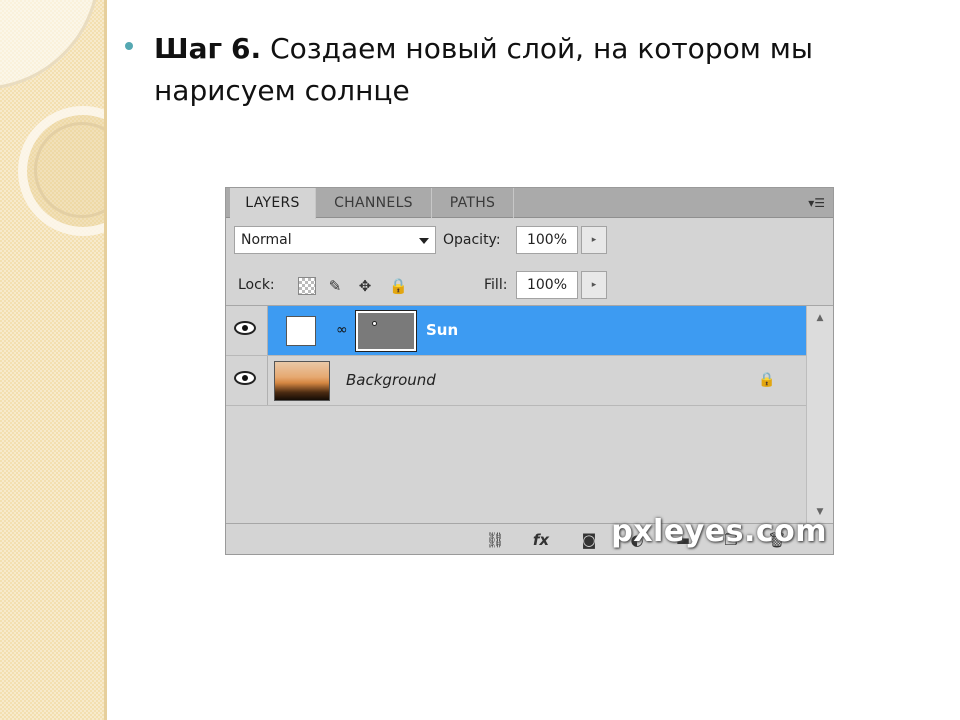  What do you see at coordinates (53, 360) in the screenshot?
I see `decorative-side-band` at bounding box center [53, 360].